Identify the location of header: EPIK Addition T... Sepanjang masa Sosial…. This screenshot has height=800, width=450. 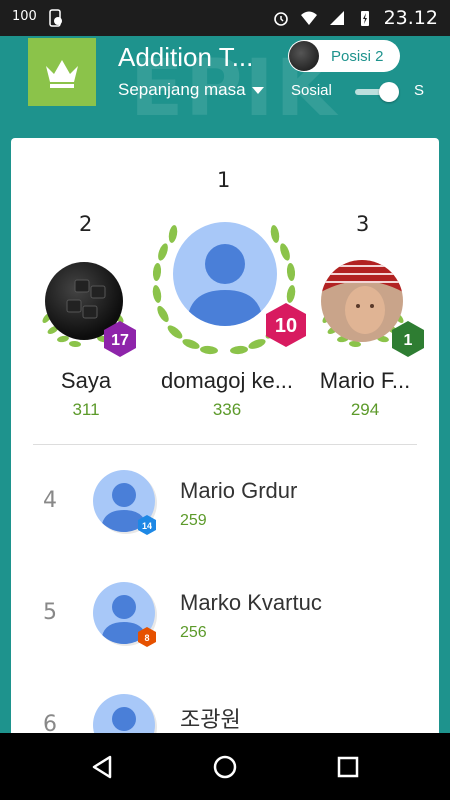
(225, 85).